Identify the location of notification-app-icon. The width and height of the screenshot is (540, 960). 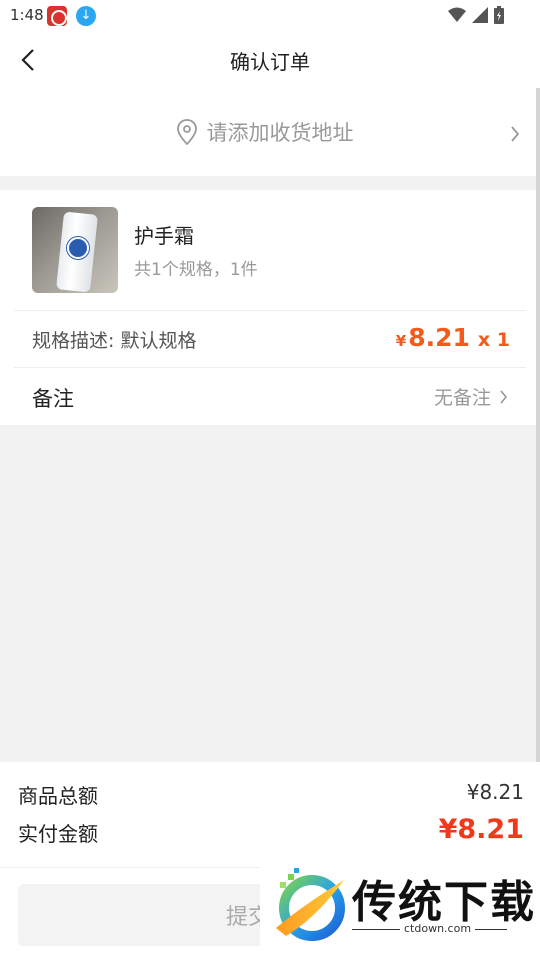
(57, 16).